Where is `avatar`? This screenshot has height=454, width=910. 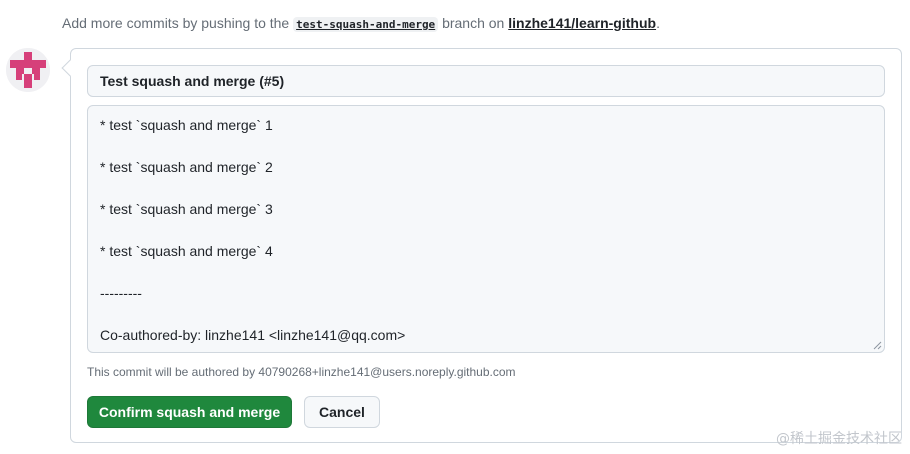
avatar is located at coordinates (28, 70).